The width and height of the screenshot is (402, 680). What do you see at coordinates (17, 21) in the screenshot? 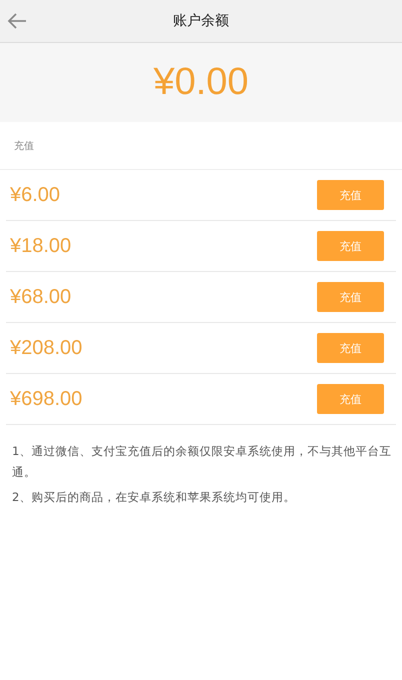
I see `back-icon` at bounding box center [17, 21].